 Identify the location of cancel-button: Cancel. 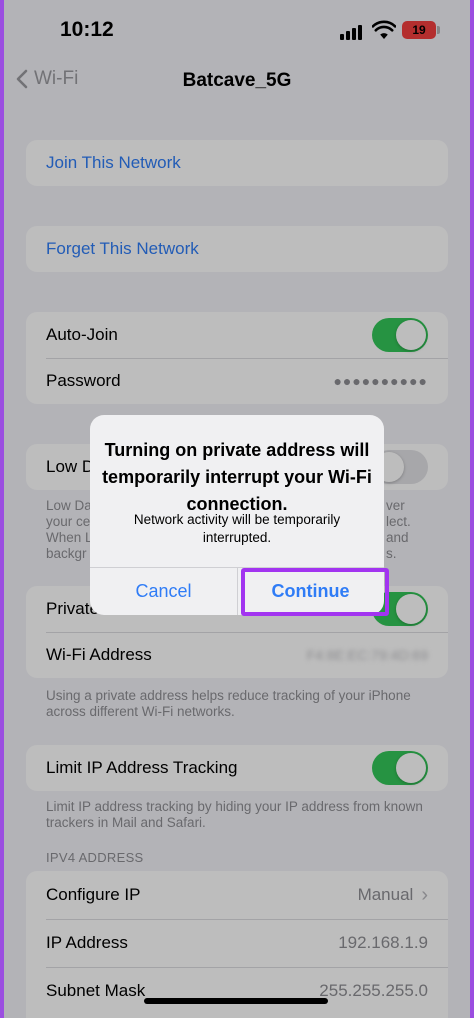
(163, 591).